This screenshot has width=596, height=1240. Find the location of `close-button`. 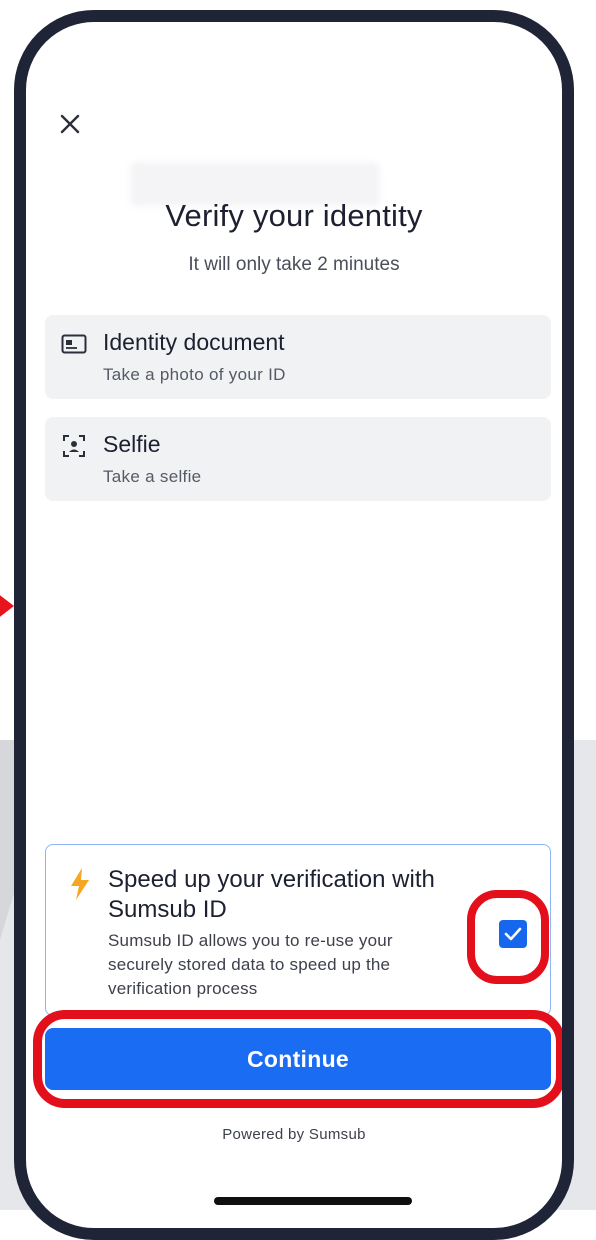

close-button is located at coordinates (70, 124).